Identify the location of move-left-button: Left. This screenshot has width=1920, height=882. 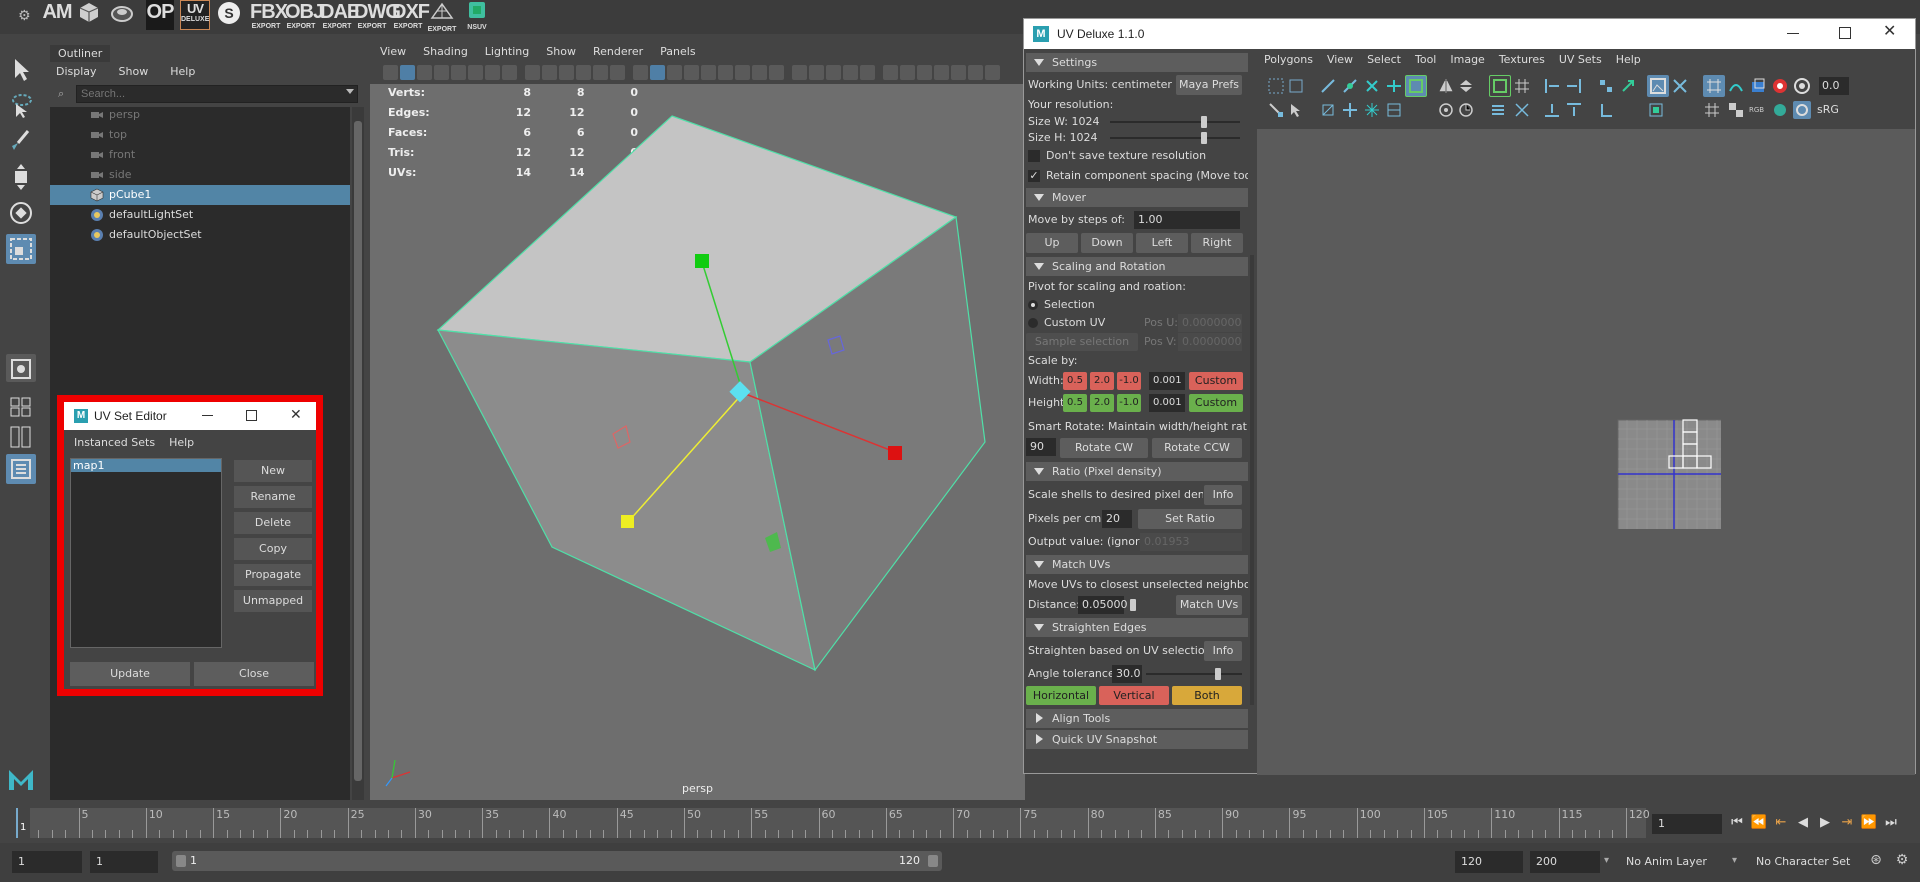
(1162, 243).